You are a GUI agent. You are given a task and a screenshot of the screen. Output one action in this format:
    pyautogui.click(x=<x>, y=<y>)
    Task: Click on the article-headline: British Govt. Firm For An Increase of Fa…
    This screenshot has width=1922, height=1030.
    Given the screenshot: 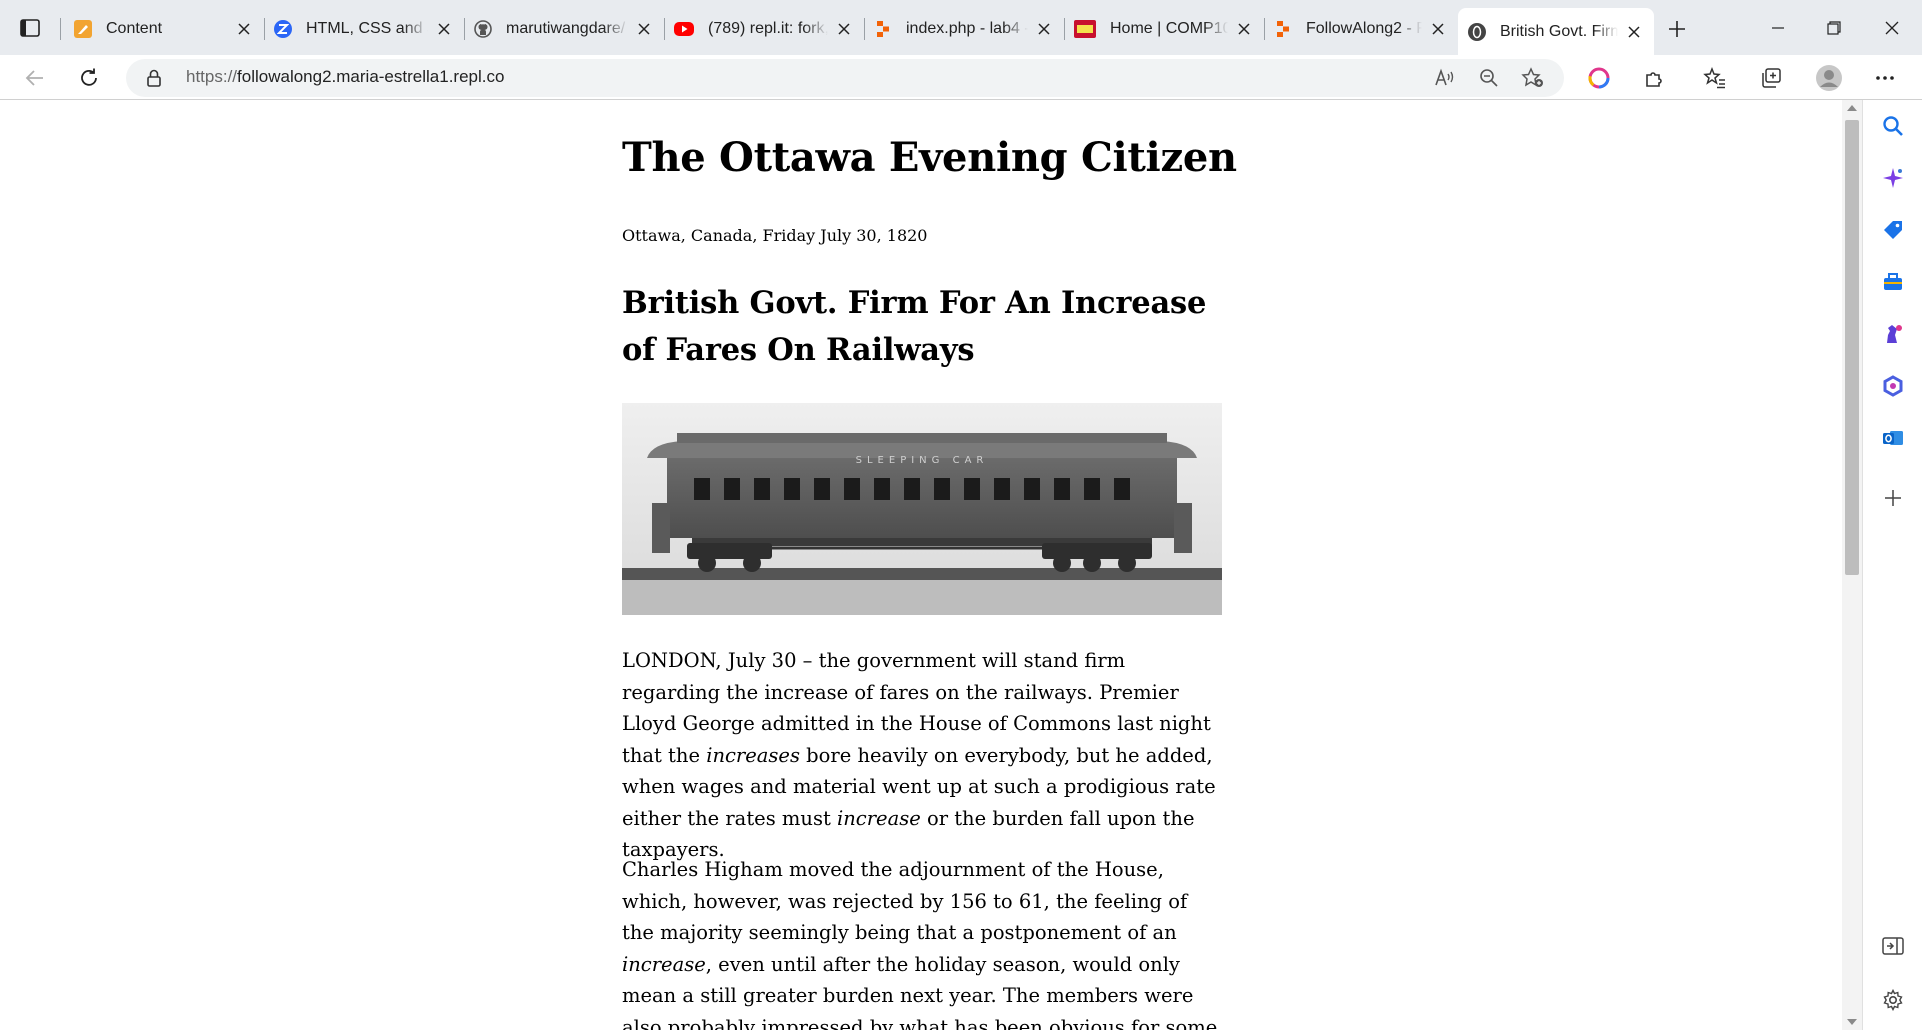 What is the action you would take?
    pyautogui.click(x=914, y=326)
    